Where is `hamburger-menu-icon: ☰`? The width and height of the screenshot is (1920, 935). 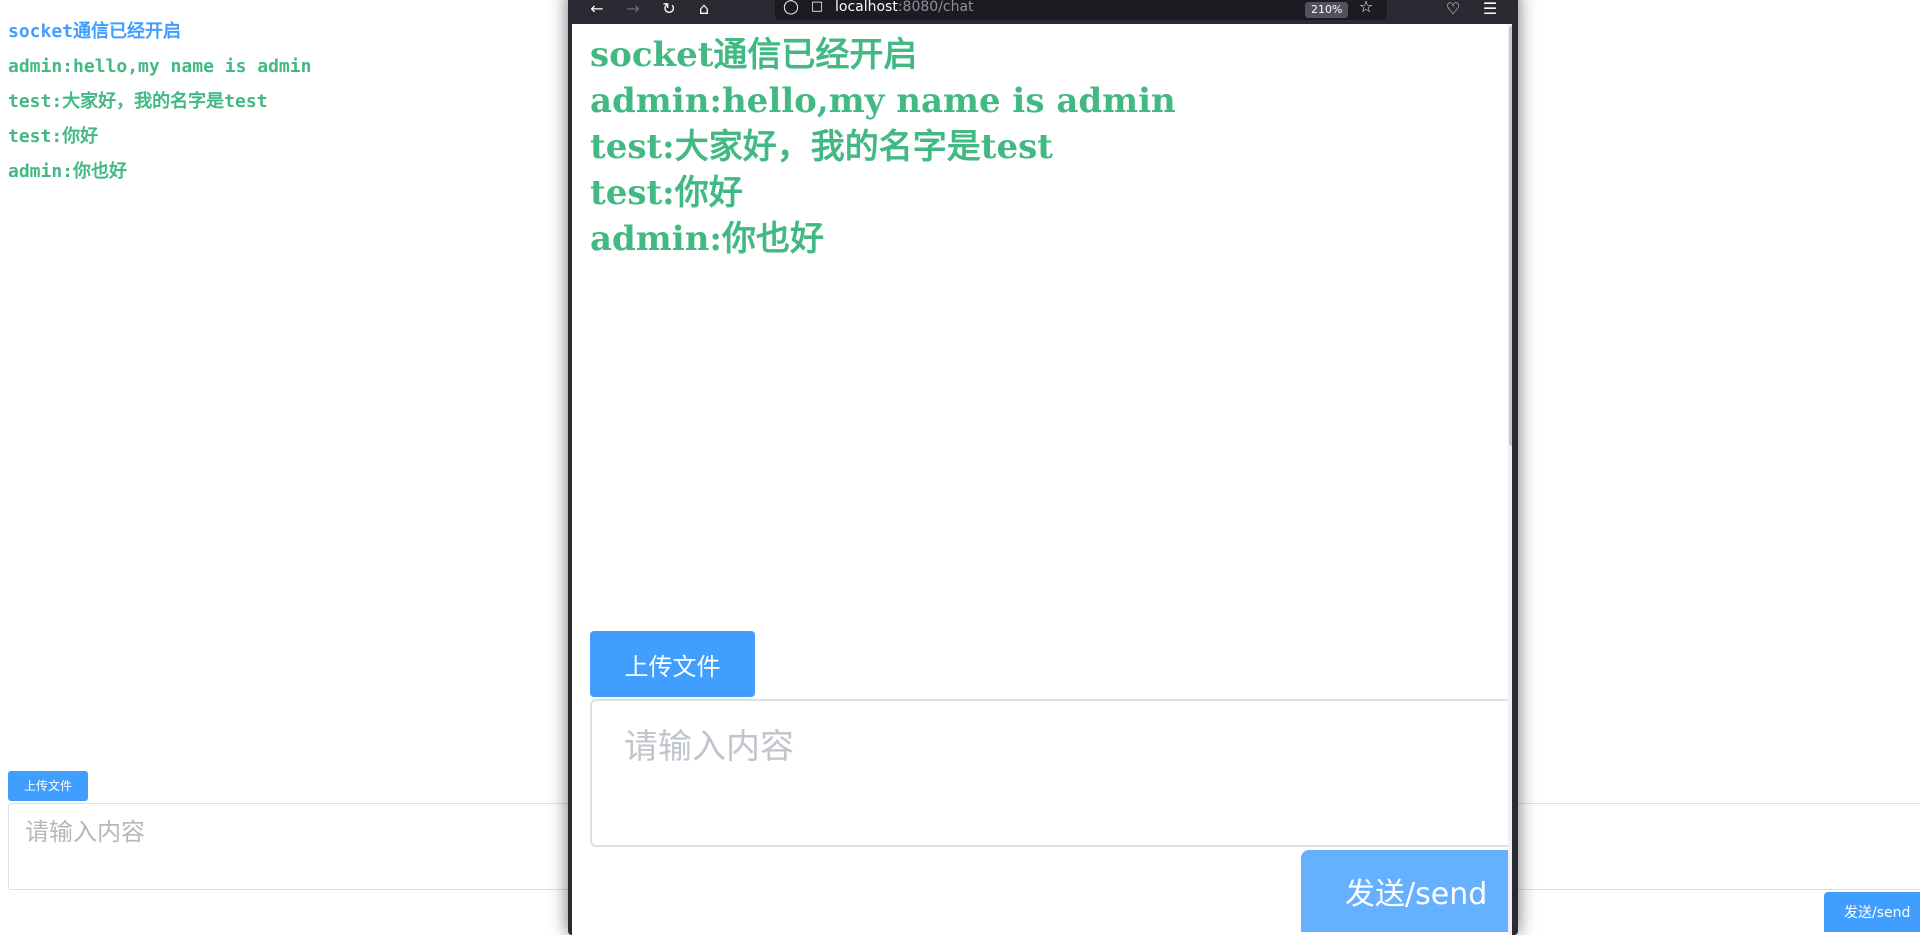
hamburger-menu-icon: ☰ is located at coordinates (1490, 9).